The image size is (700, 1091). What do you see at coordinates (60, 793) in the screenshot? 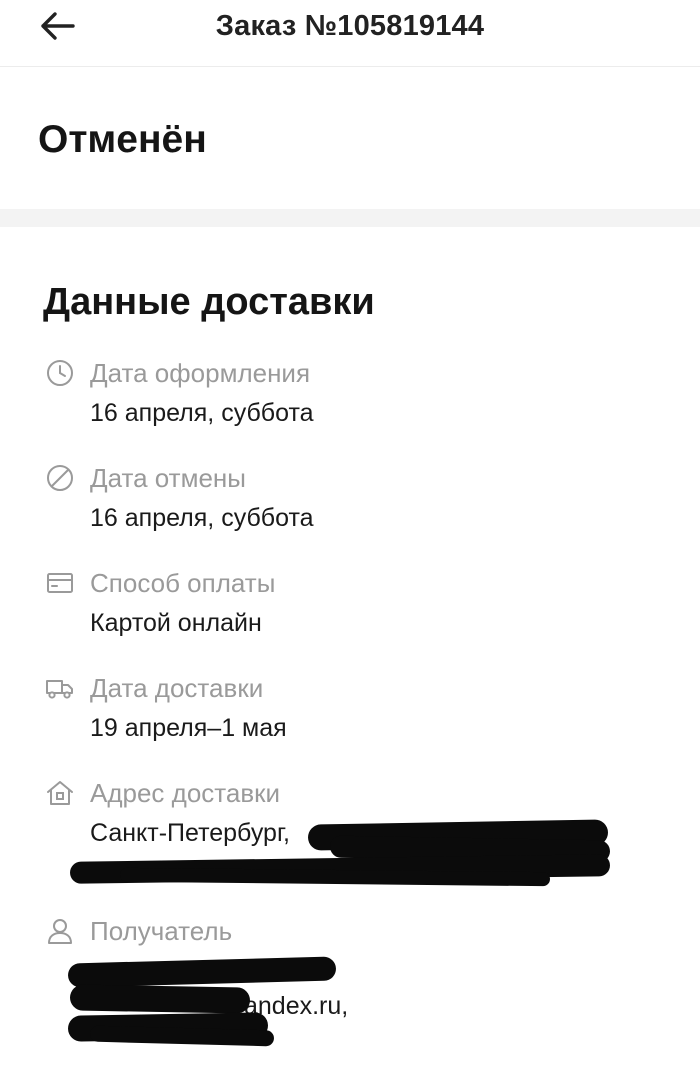
I see `house-icon` at bounding box center [60, 793].